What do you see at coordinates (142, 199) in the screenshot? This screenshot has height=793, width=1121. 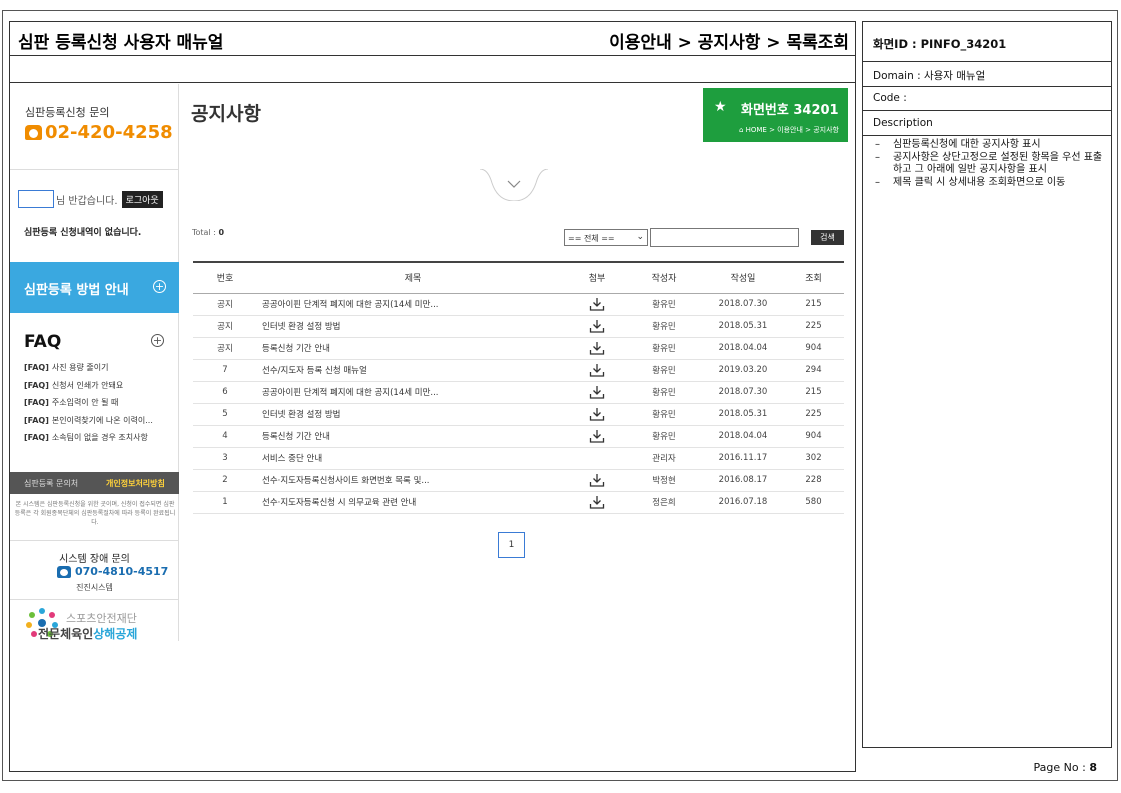 I see `logout-button: 로그아웃` at bounding box center [142, 199].